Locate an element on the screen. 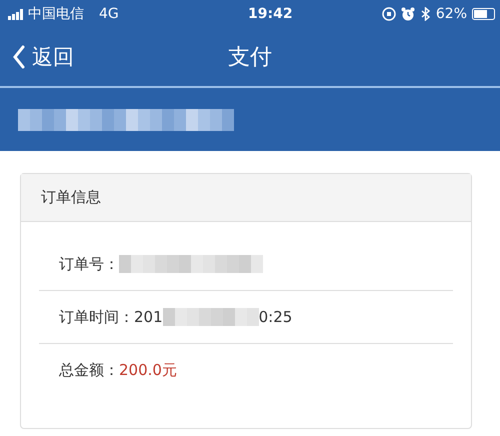 The width and height of the screenshot is (500, 436). rotation-lock-icon is located at coordinates (389, 14).